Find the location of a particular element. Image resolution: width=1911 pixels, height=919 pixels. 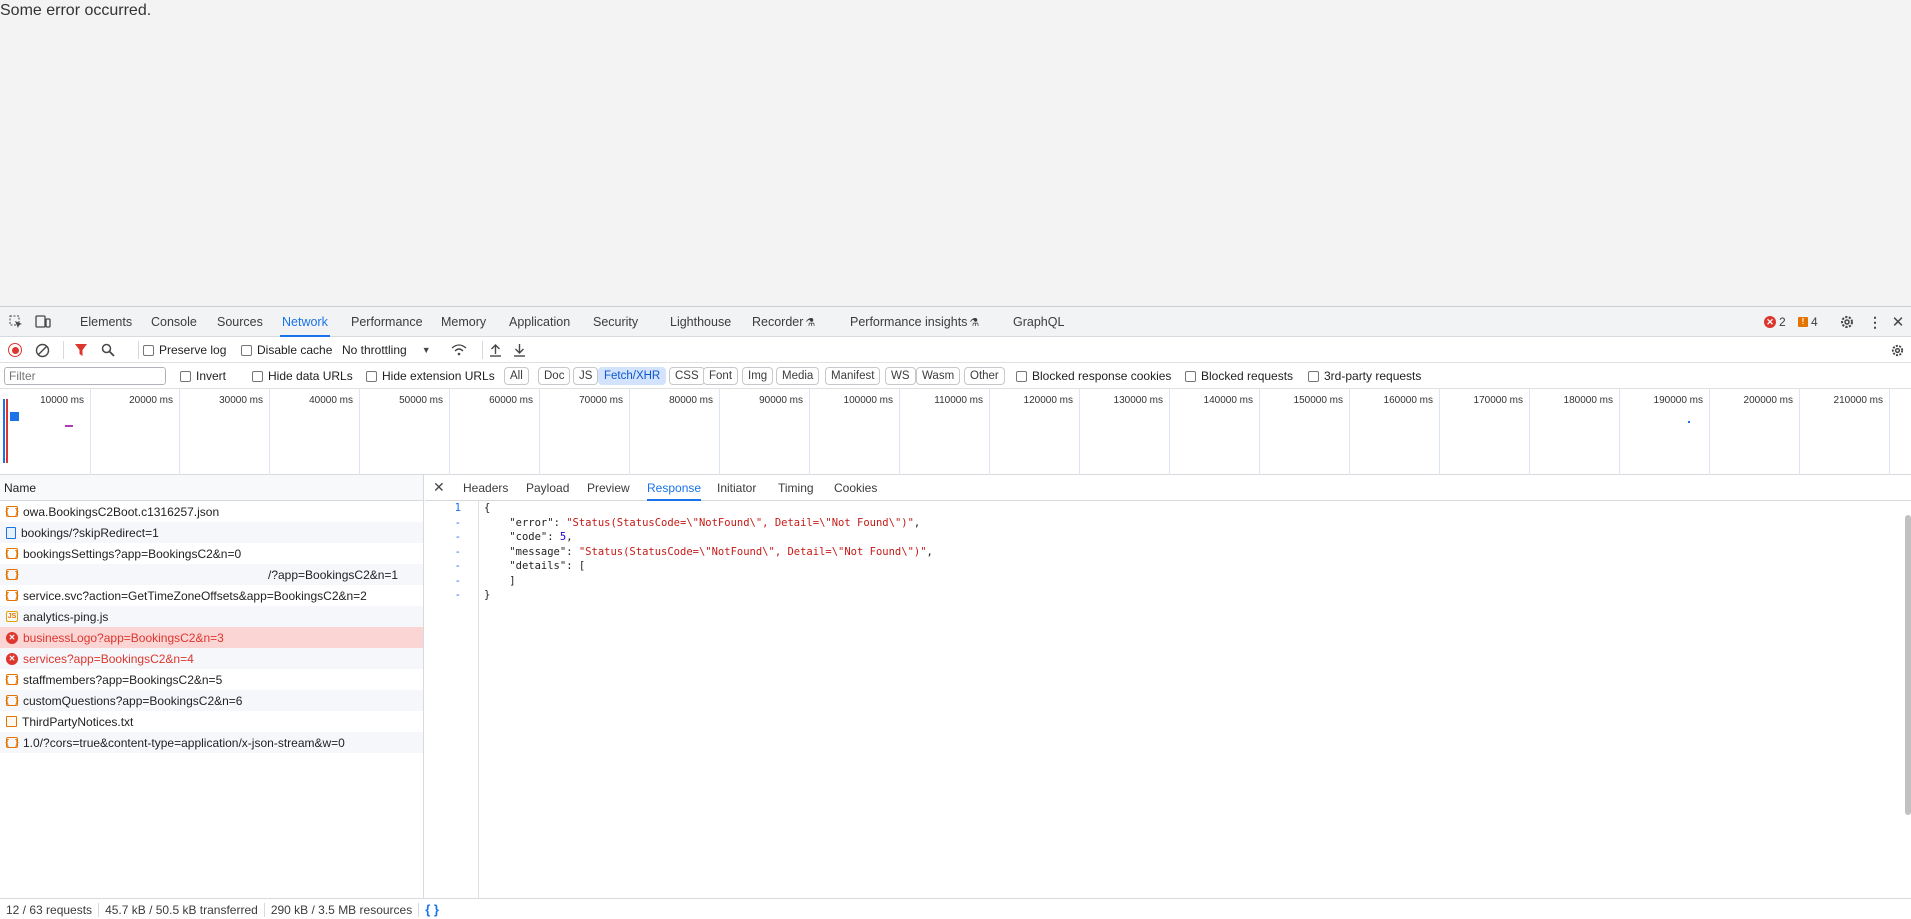

timeline-tick-label: 70000 ms is located at coordinates (601, 400).